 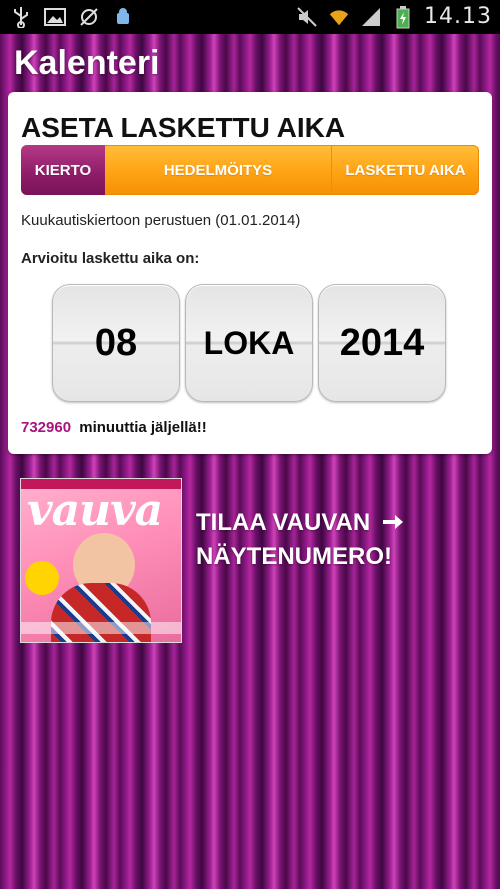 I want to click on due-date-display: 08 LOKA 2014, so click(x=250, y=343).